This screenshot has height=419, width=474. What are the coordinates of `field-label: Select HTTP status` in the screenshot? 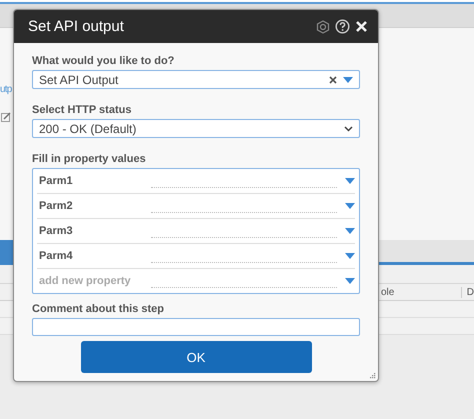 It's located at (82, 110).